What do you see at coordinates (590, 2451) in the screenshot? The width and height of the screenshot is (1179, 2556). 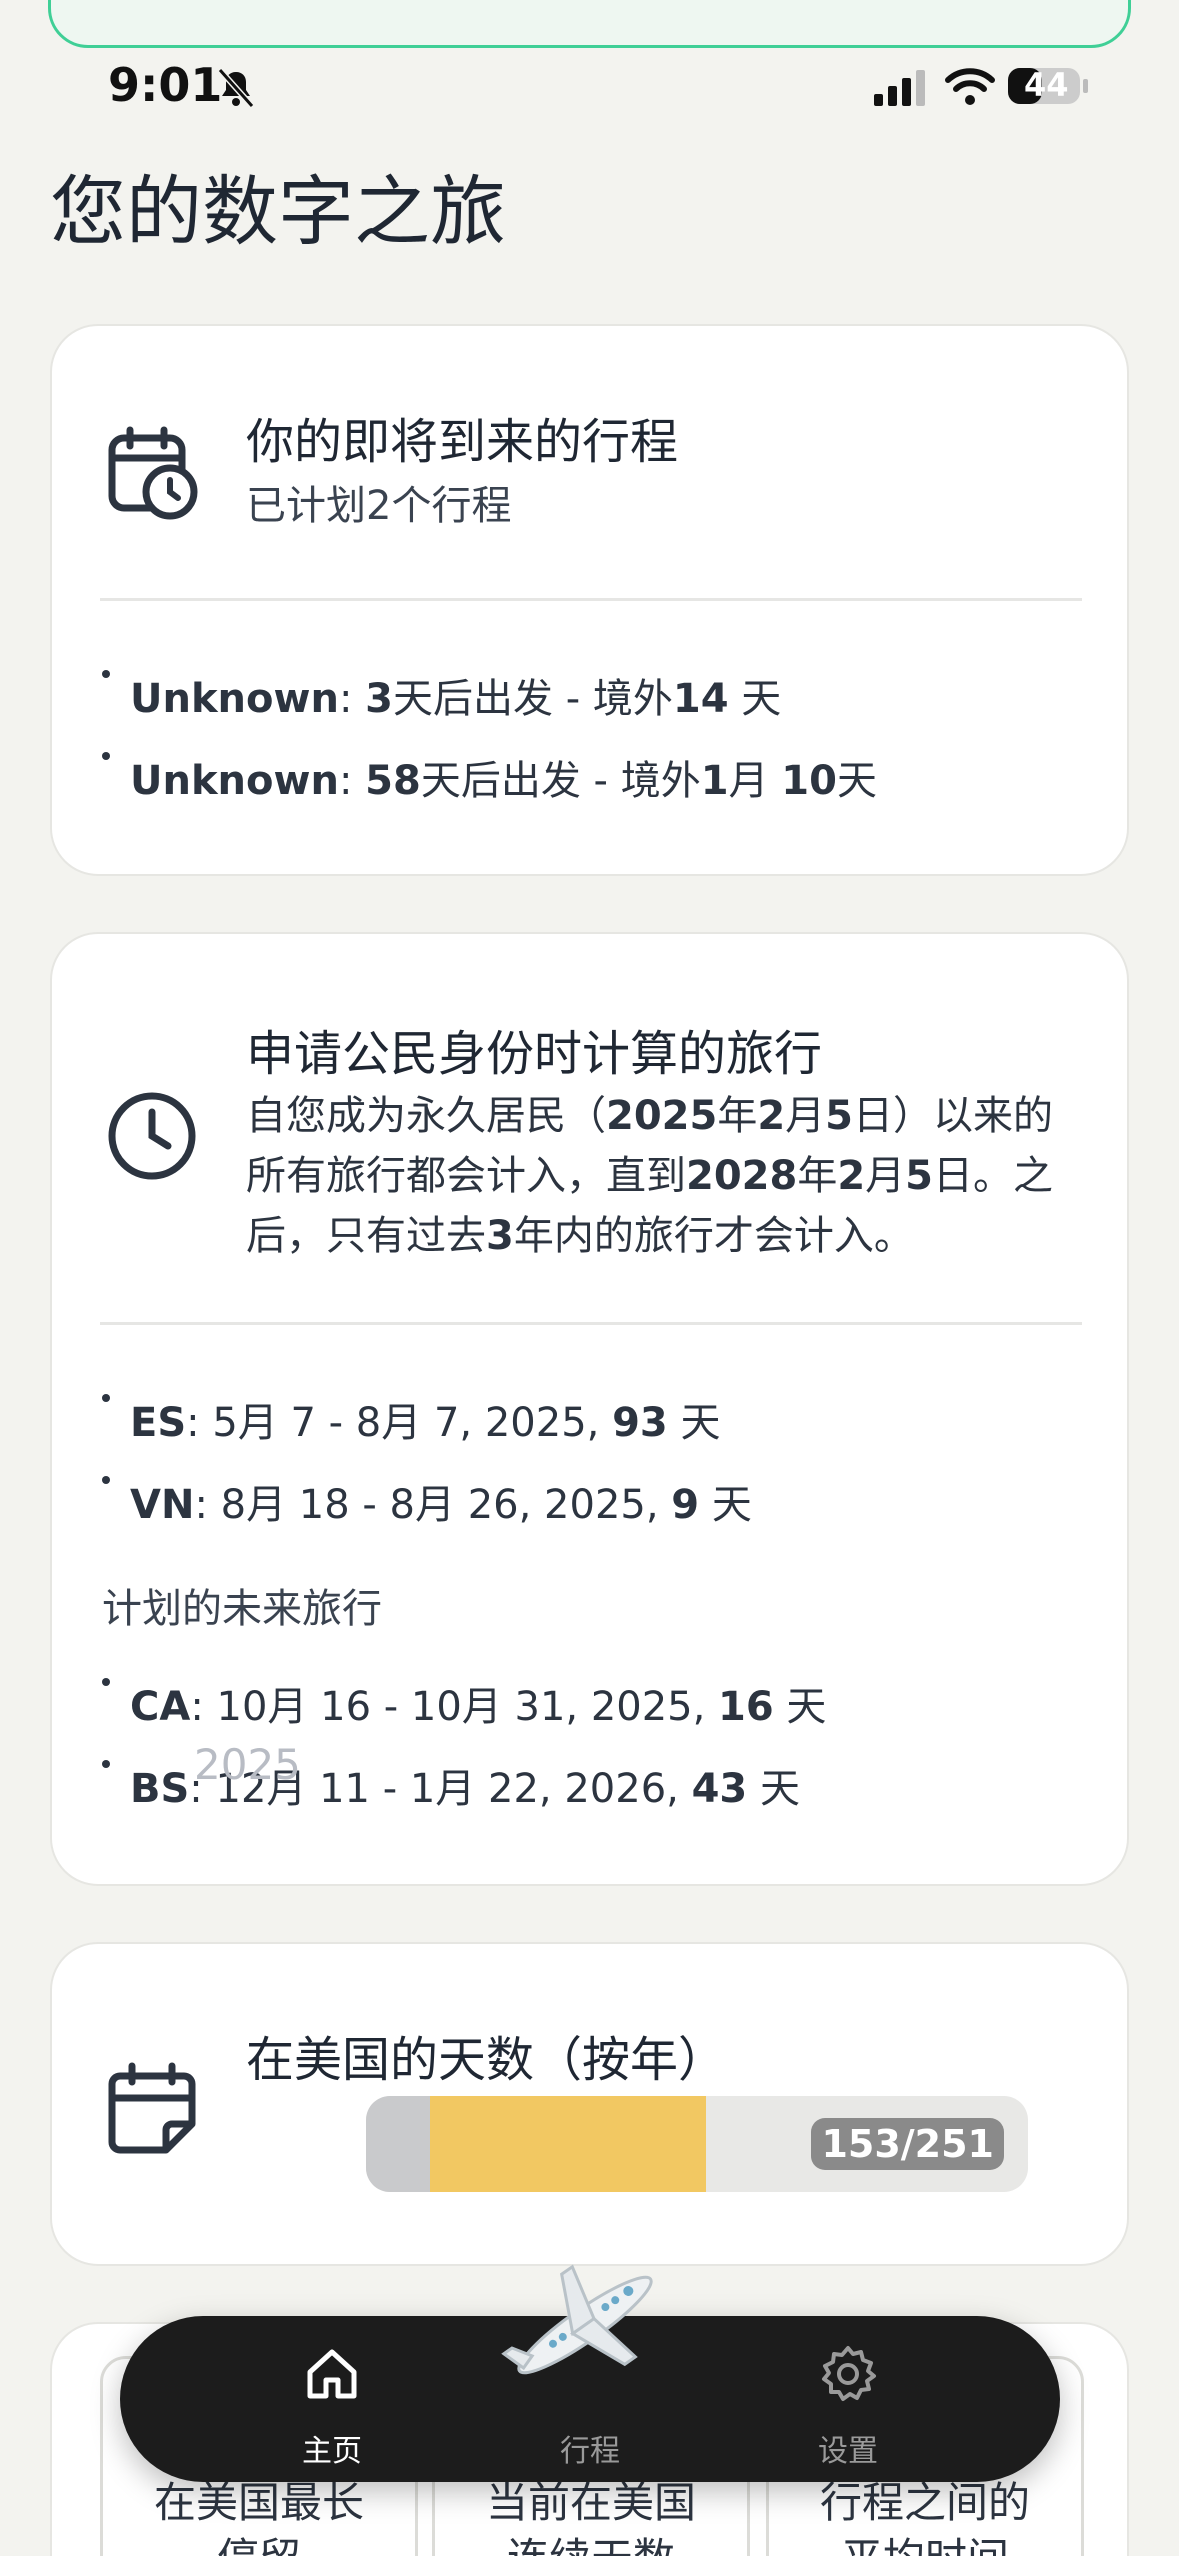 I see `tab-trips-label: 行程` at bounding box center [590, 2451].